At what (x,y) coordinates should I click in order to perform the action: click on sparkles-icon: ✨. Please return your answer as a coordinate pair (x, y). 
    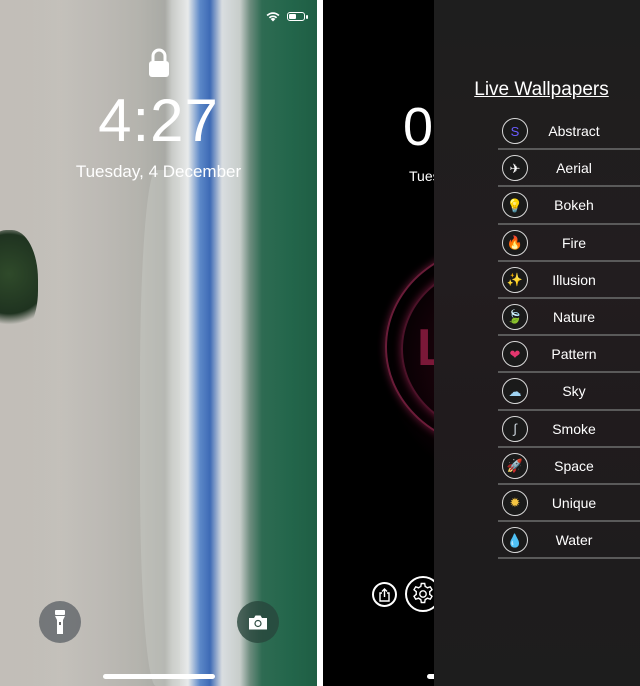
    Looking at the image, I should click on (515, 279).